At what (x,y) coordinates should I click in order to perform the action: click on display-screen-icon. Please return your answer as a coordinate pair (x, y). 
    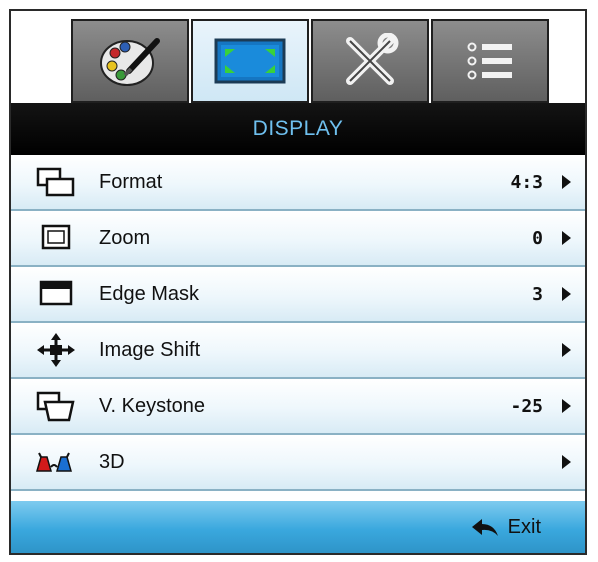
    Looking at the image, I should click on (250, 61).